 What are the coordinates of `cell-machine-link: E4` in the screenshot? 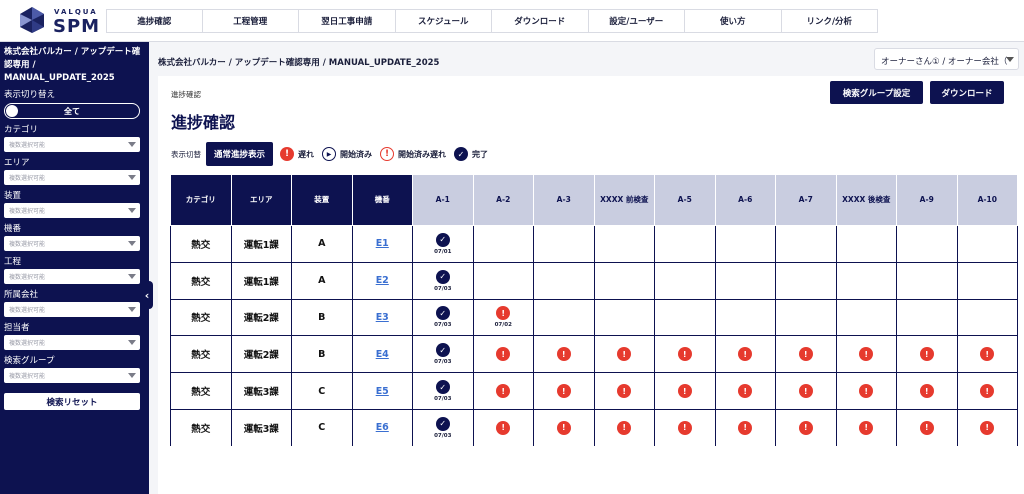 It's located at (382, 354).